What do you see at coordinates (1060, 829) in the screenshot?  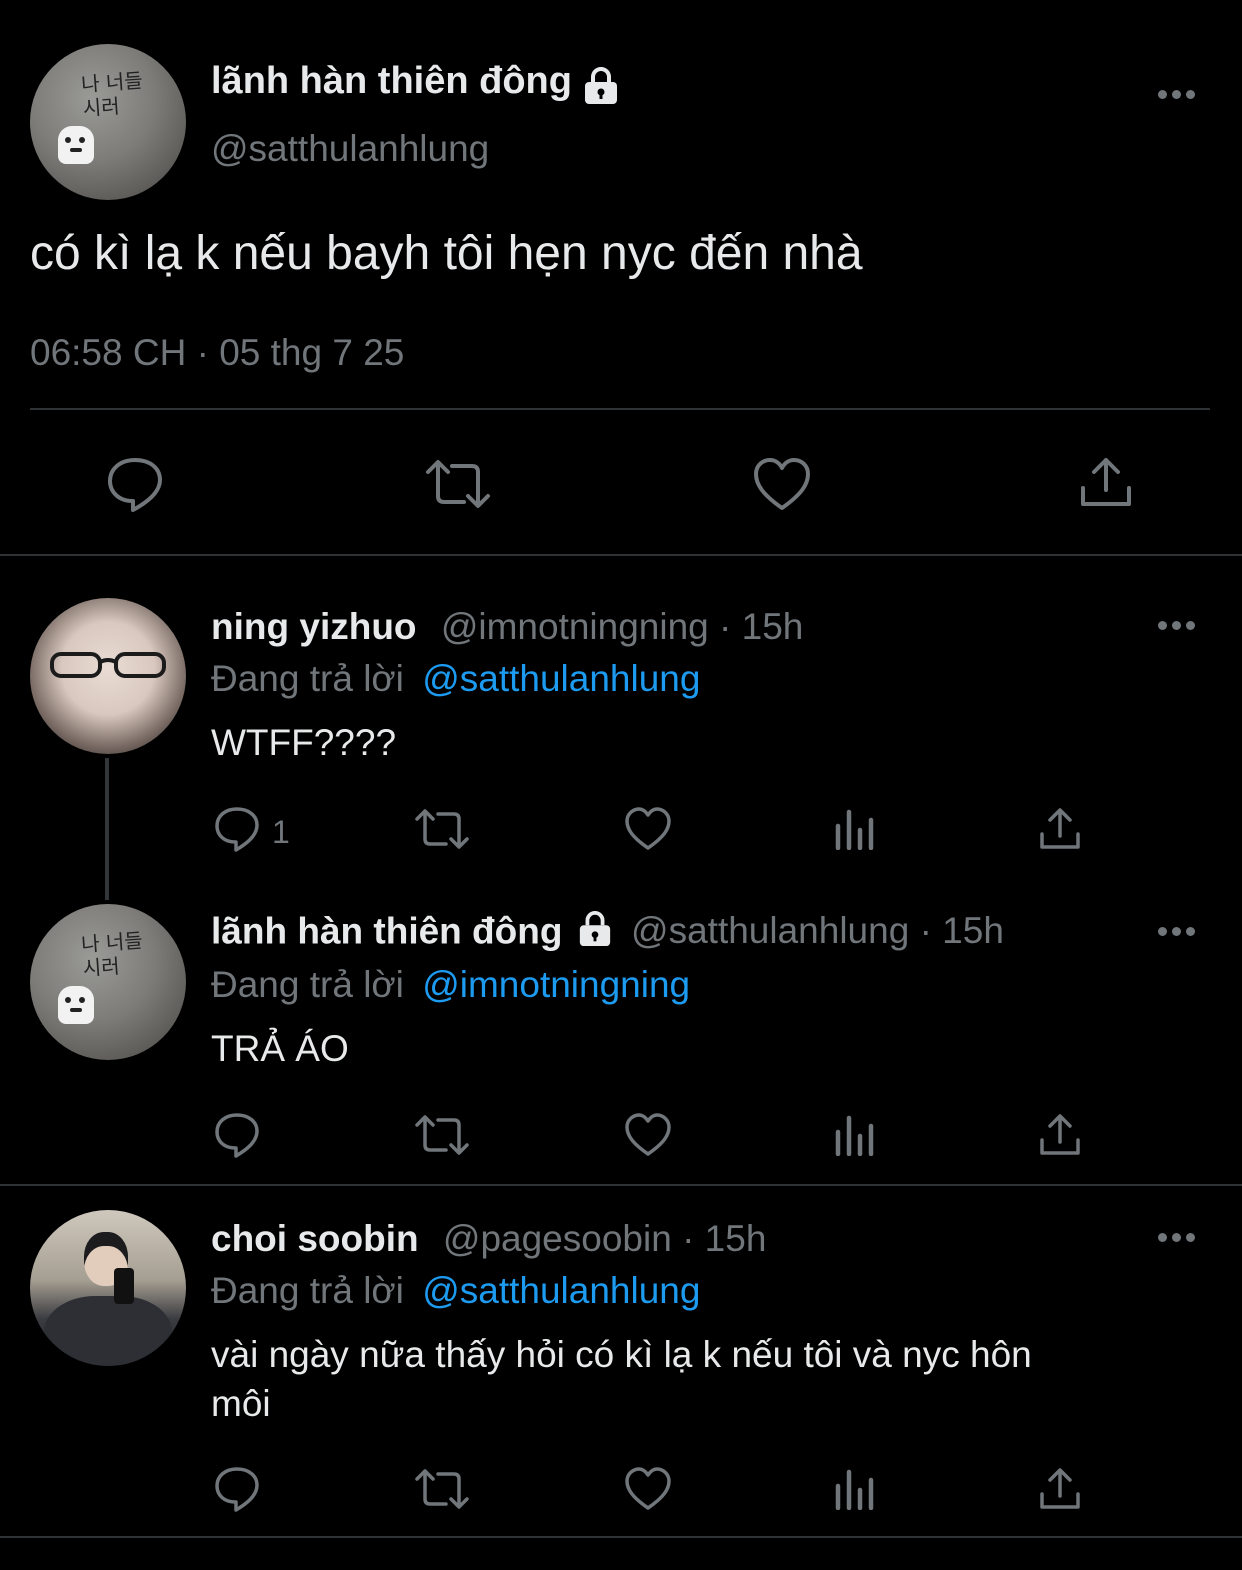 I see `reply-1-share-icon` at bounding box center [1060, 829].